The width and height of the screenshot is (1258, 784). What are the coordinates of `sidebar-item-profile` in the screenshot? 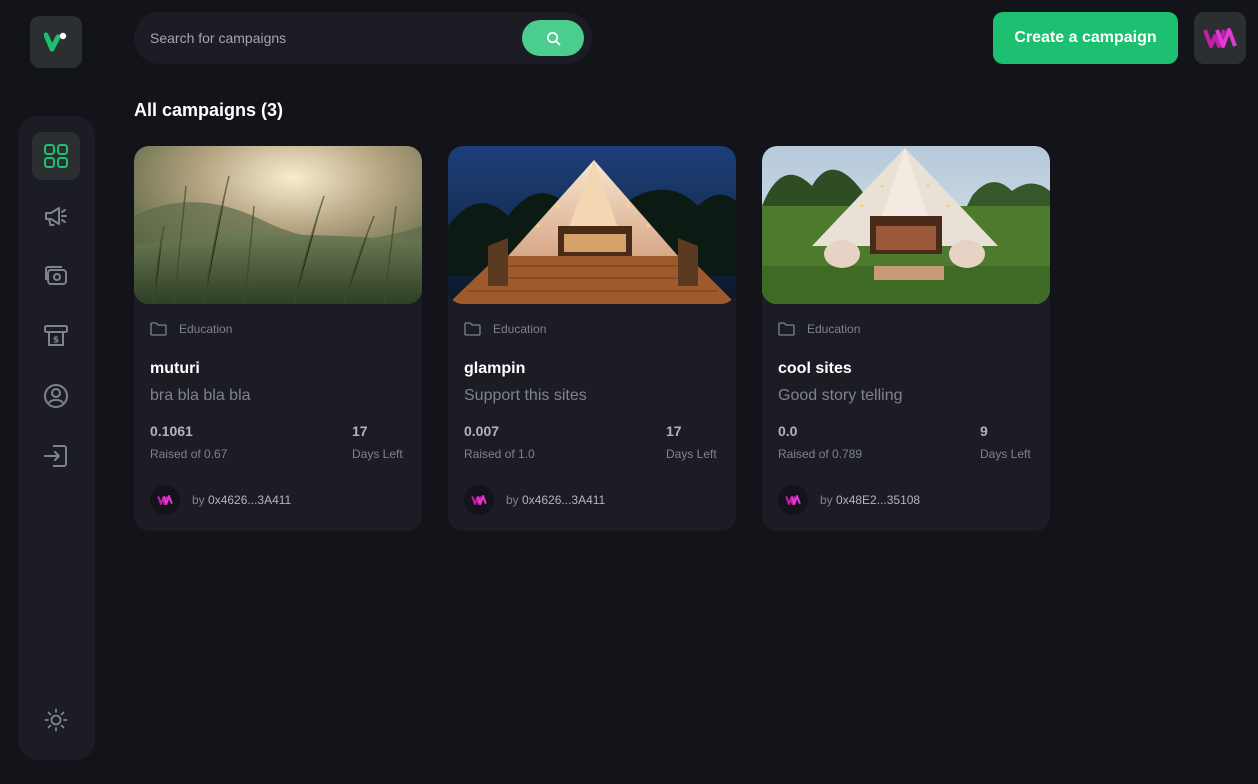 It's located at (56, 396).